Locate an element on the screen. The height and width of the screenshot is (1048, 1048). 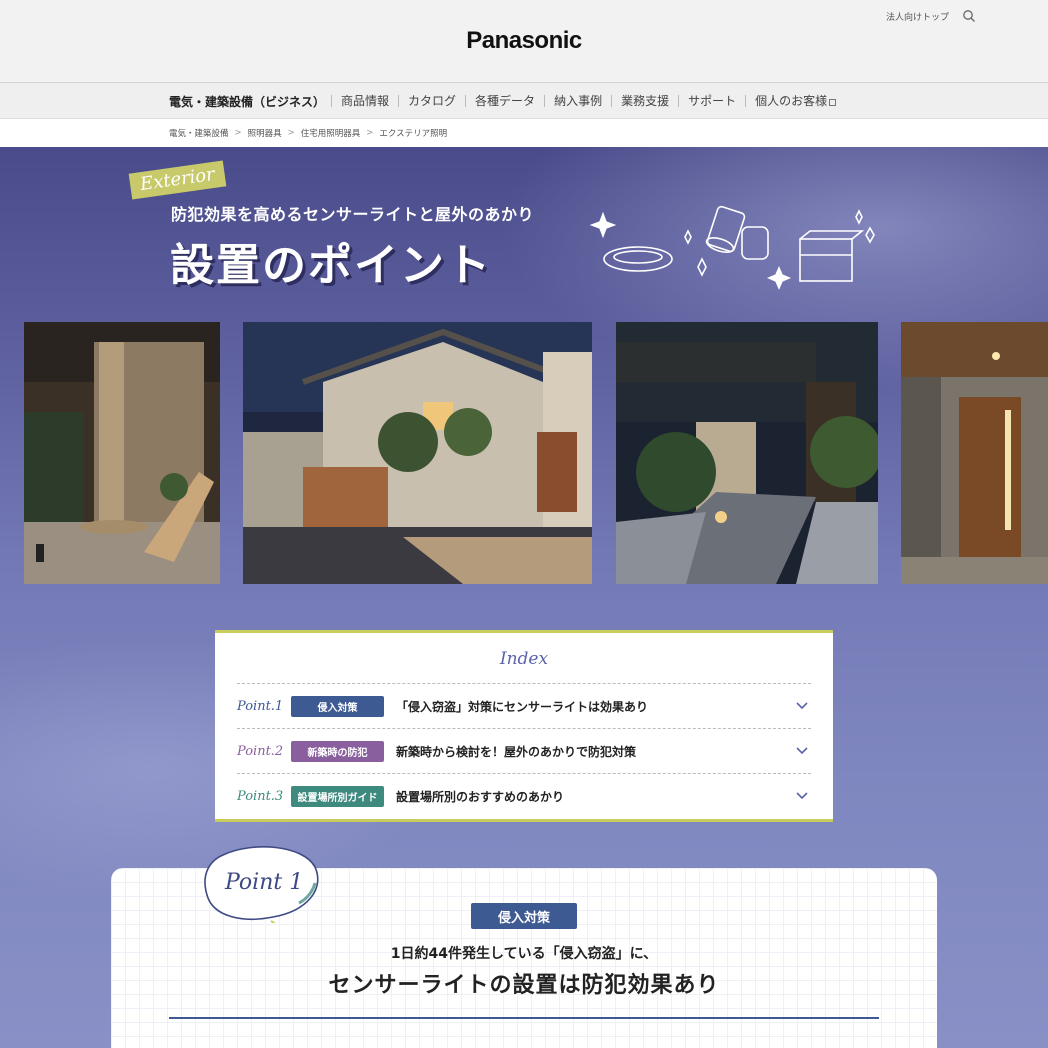
index-point-label: Point.1 is located at coordinates (260, 706).